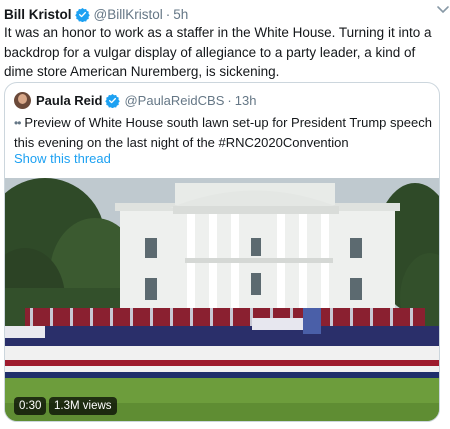 This screenshot has height=429, width=450. Describe the element at coordinates (22, 100) in the screenshot. I see `avatar` at that location.